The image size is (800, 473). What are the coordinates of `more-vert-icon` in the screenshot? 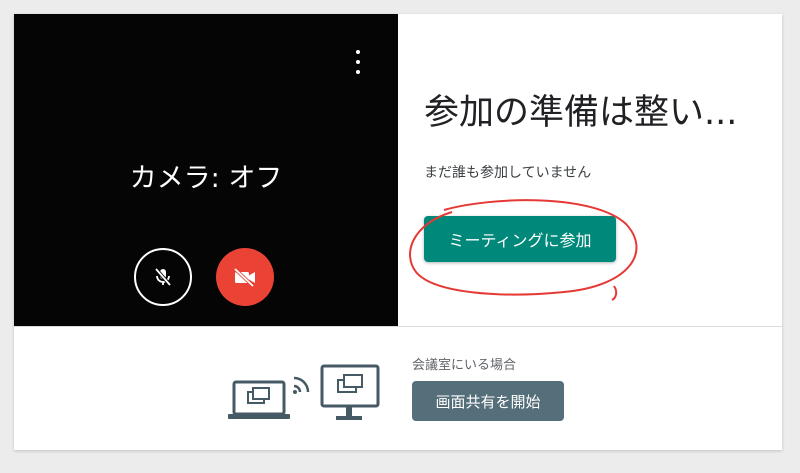 It's located at (358, 52).